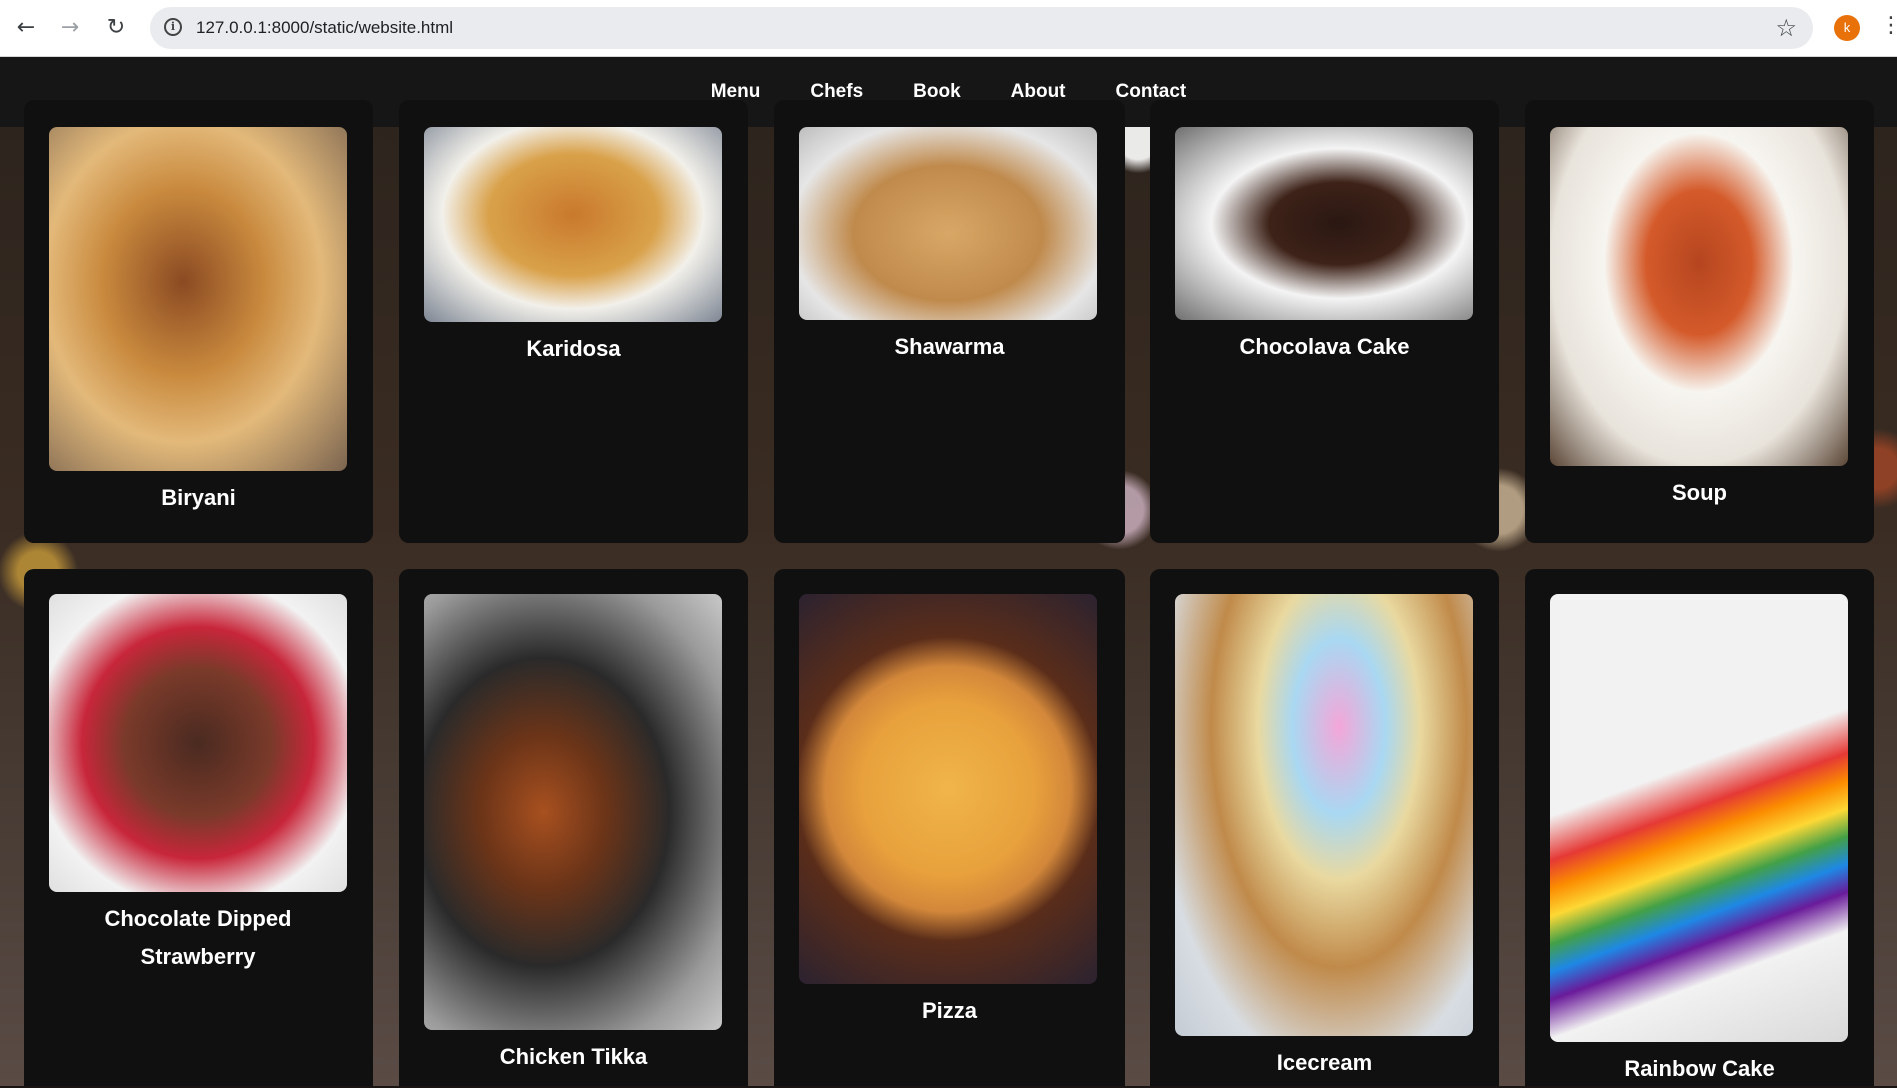 The width and height of the screenshot is (1897, 1088). I want to click on dish-card-karidosa: Karidosa, so click(573, 321).